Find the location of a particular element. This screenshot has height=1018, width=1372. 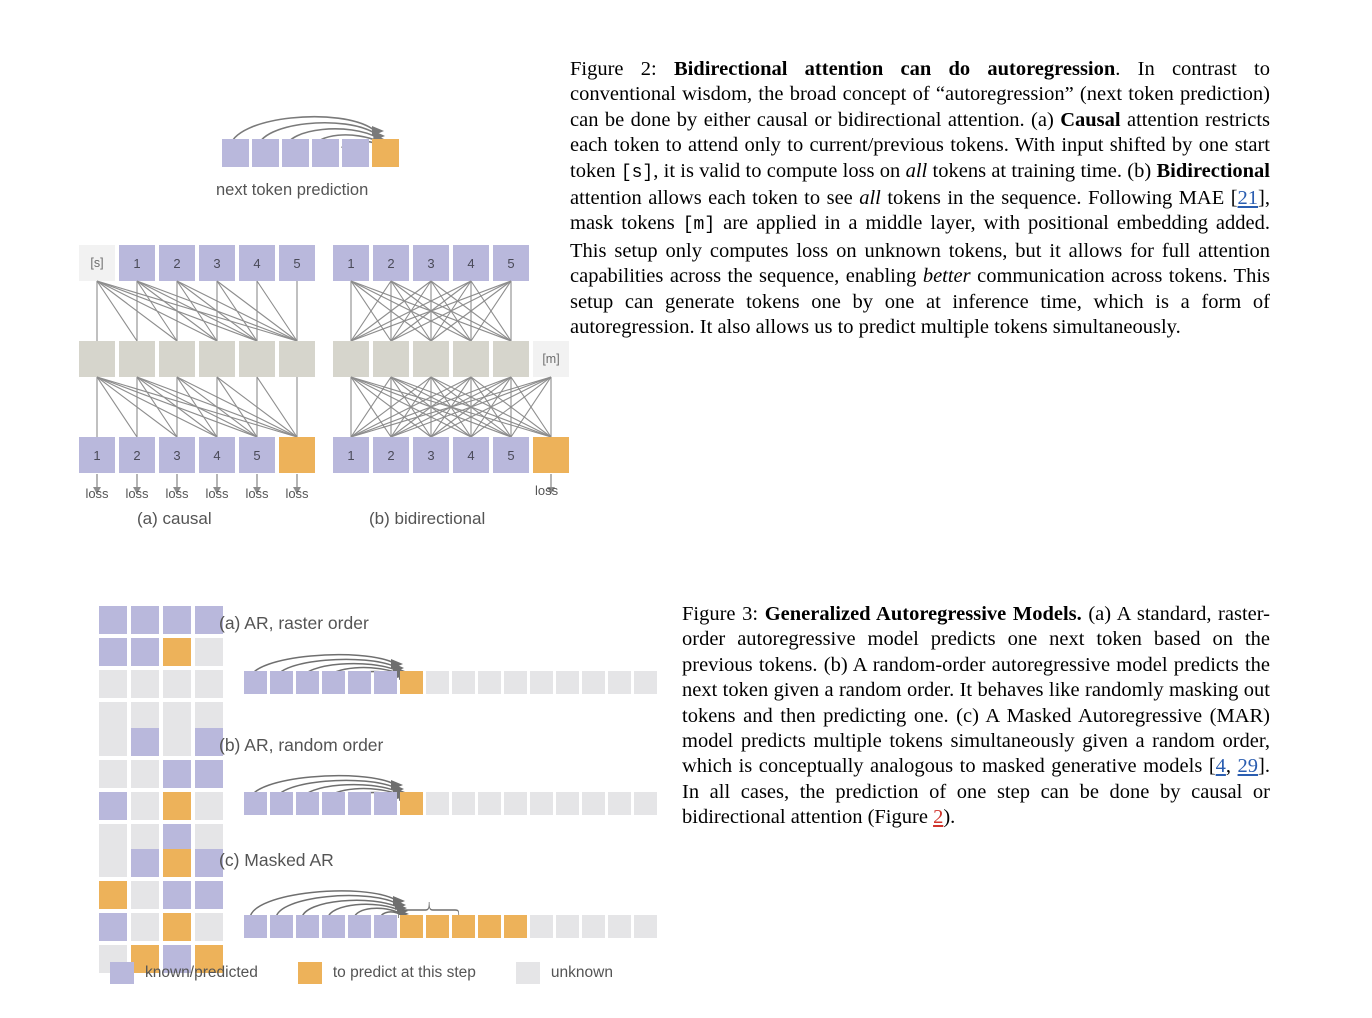

raster-order-grid is located at coordinates (161, 668).